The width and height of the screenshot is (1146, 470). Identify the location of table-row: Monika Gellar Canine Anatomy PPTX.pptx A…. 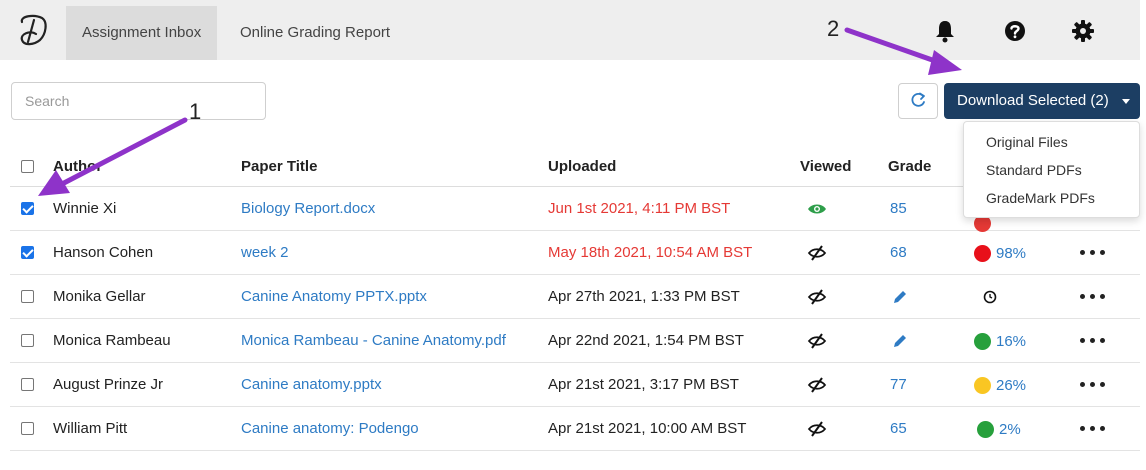
(575, 297).